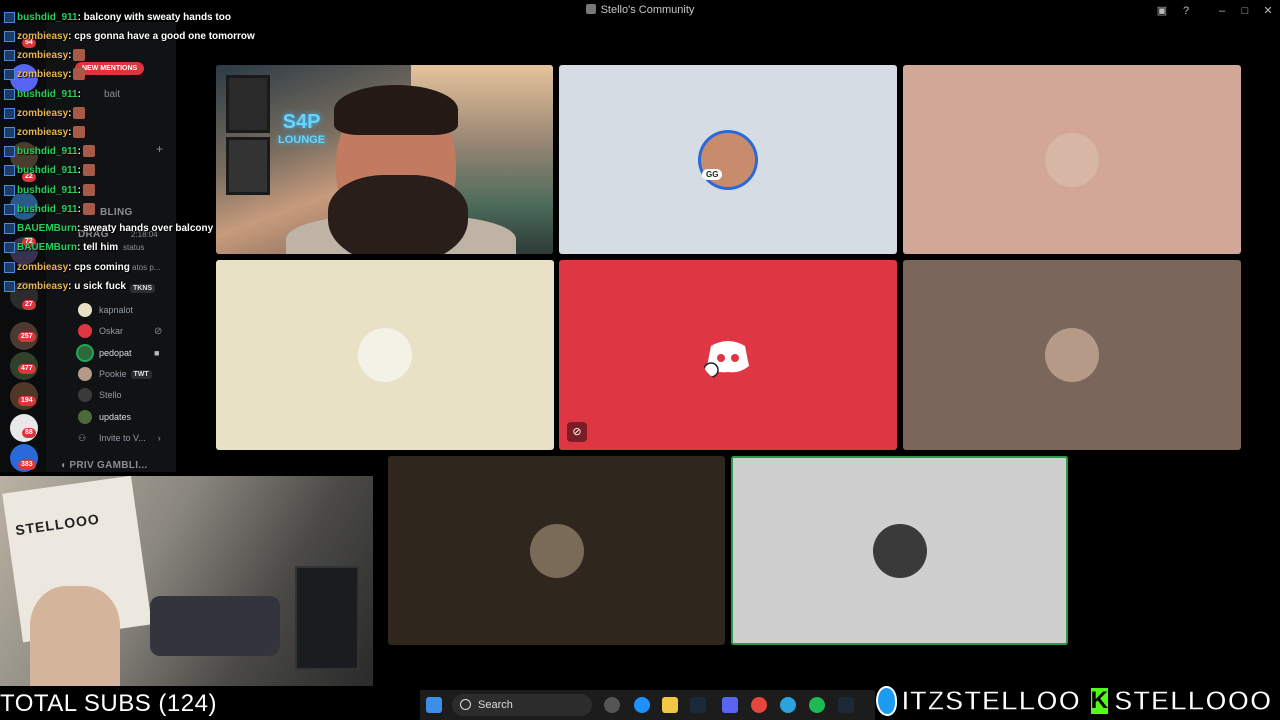 This screenshot has width=1280, height=720. What do you see at coordinates (215, 626) in the screenshot?
I see `bed` at bounding box center [215, 626].